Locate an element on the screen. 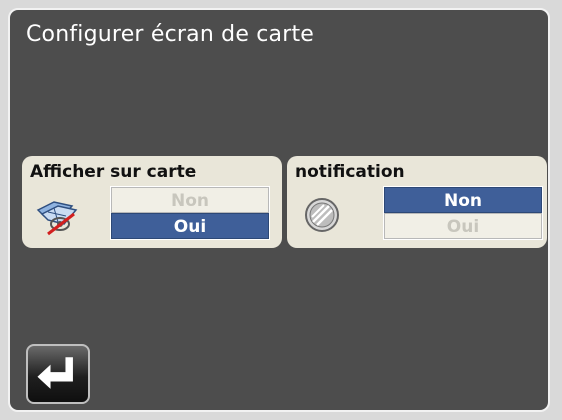  page-title: Configurer écran de carte is located at coordinates (170, 34).